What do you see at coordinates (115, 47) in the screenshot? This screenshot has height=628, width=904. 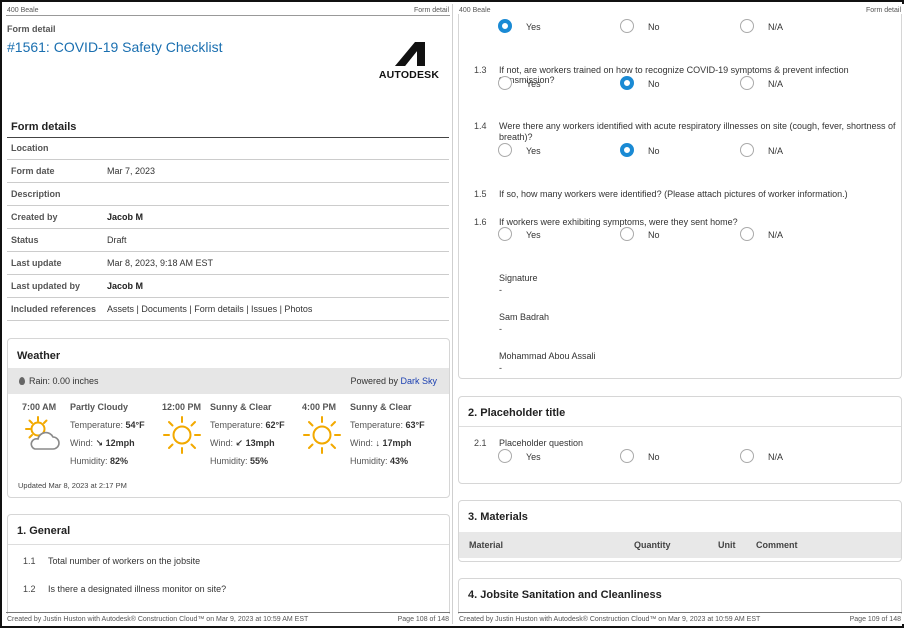 I see `page-title: #1561: COVID-19 Safety Checklist` at bounding box center [115, 47].